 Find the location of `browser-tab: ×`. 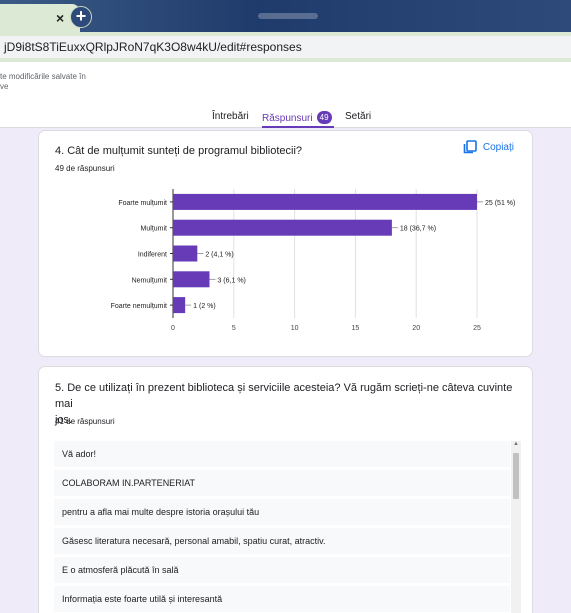

browser-tab: × is located at coordinates (40, 18).